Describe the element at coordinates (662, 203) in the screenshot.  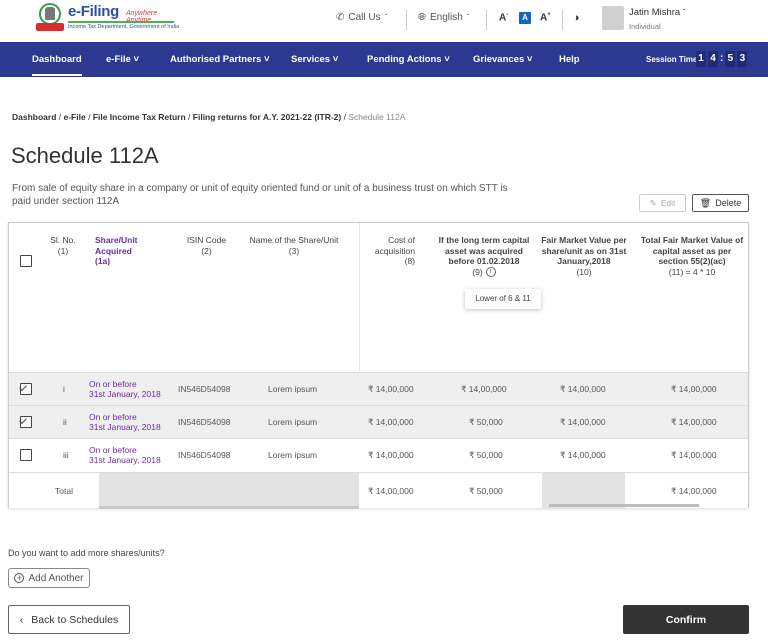
I see `edit-button: ✎ Edit` at that location.